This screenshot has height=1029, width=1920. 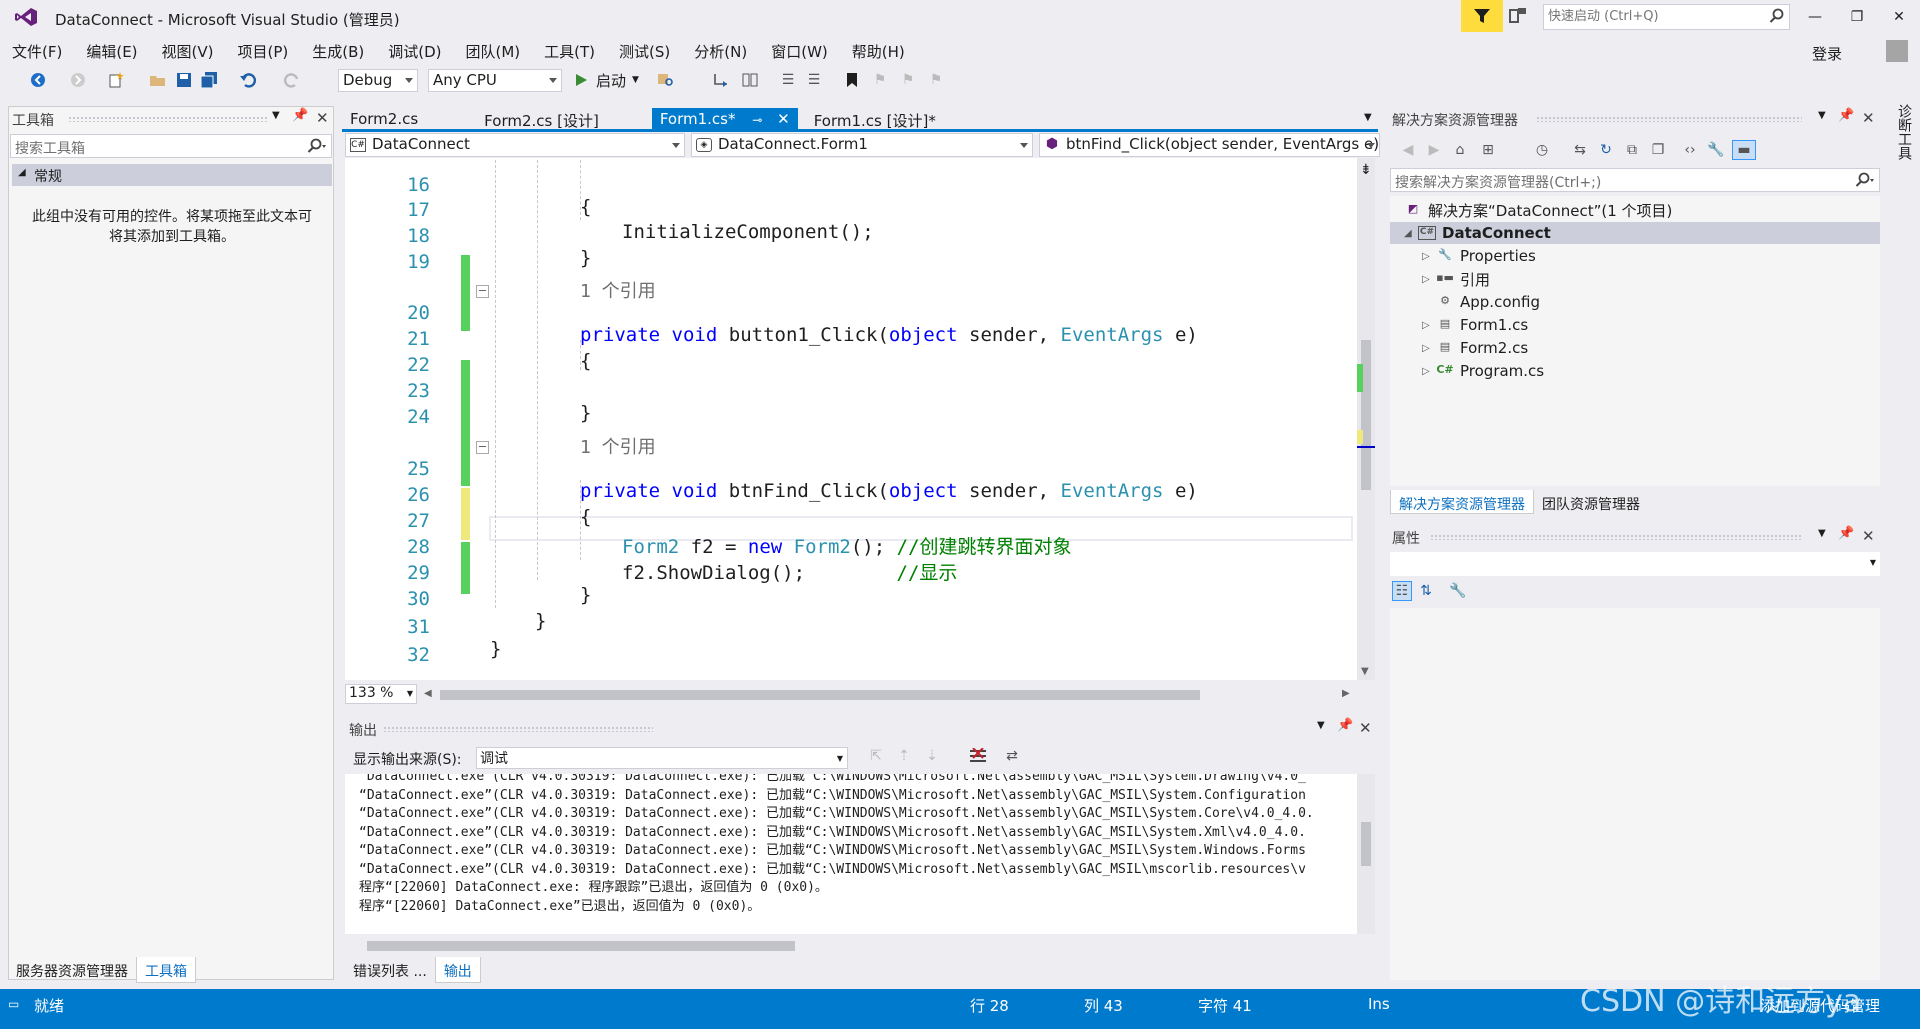 What do you see at coordinates (852, 80) in the screenshot?
I see `bookmark-icon` at bounding box center [852, 80].